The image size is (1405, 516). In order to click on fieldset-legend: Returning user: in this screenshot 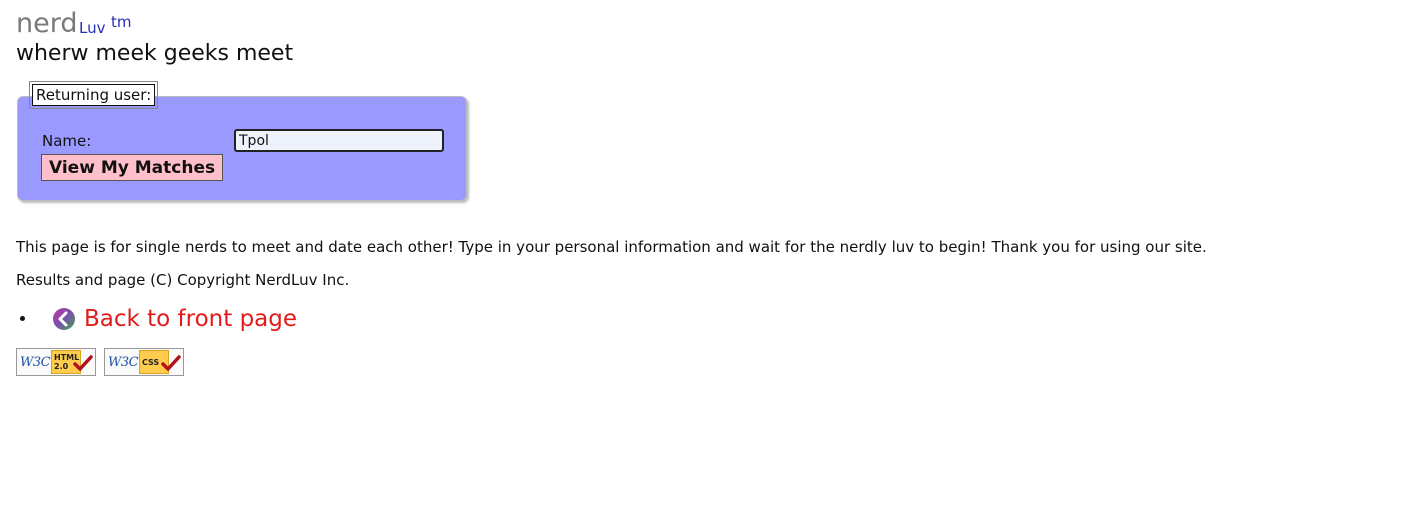, I will do `click(93, 95)`.